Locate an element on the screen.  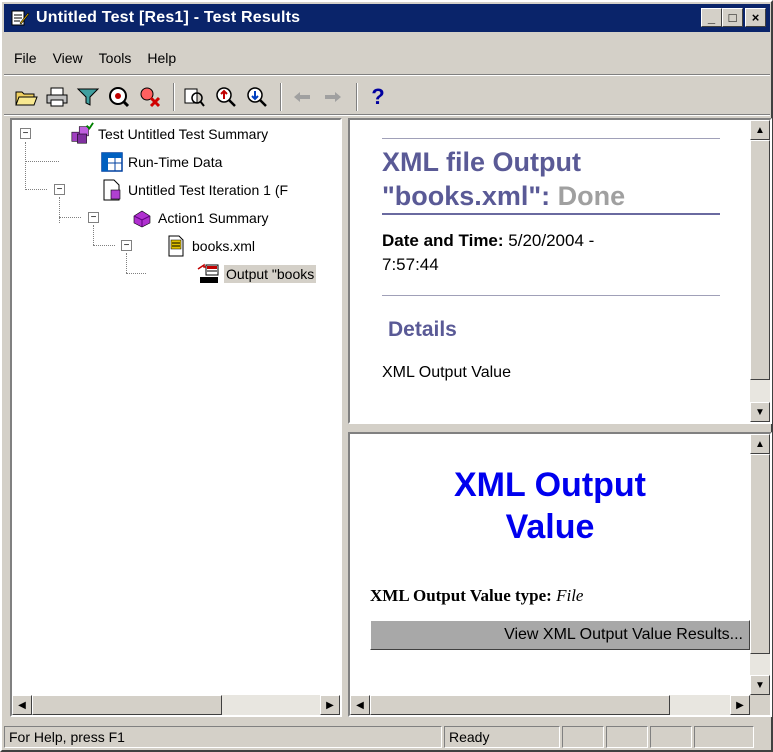
tree-node-output-books: Output "books is located at coordinates (256, 274).